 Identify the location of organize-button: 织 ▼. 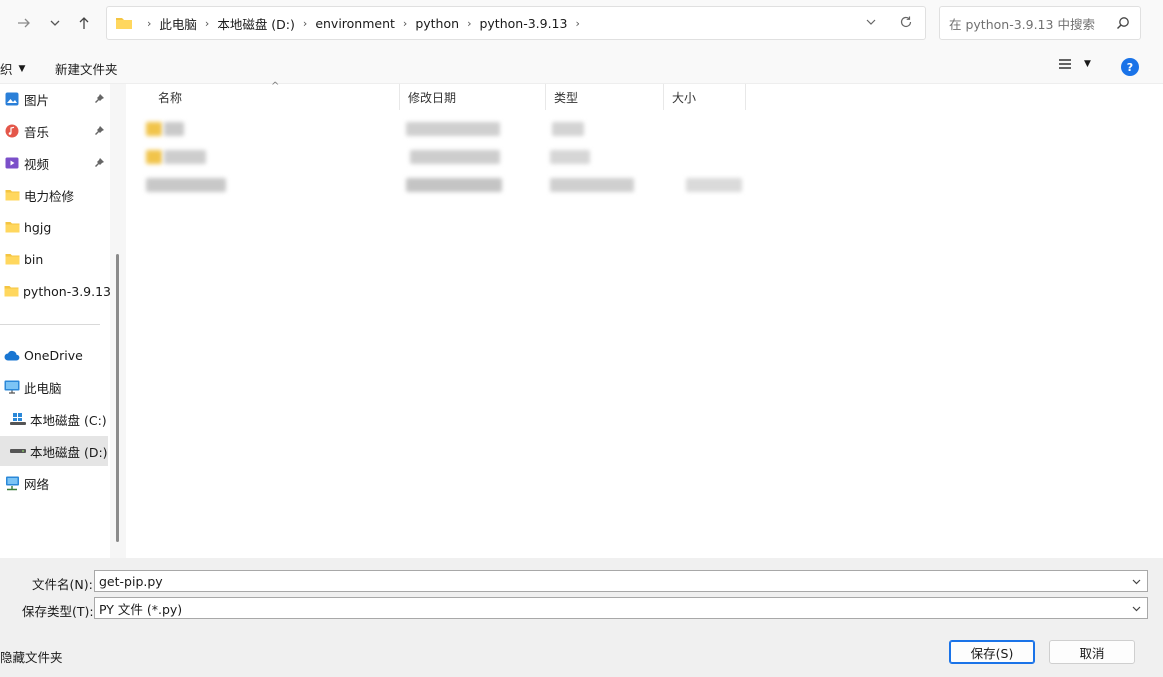
(12, 68).